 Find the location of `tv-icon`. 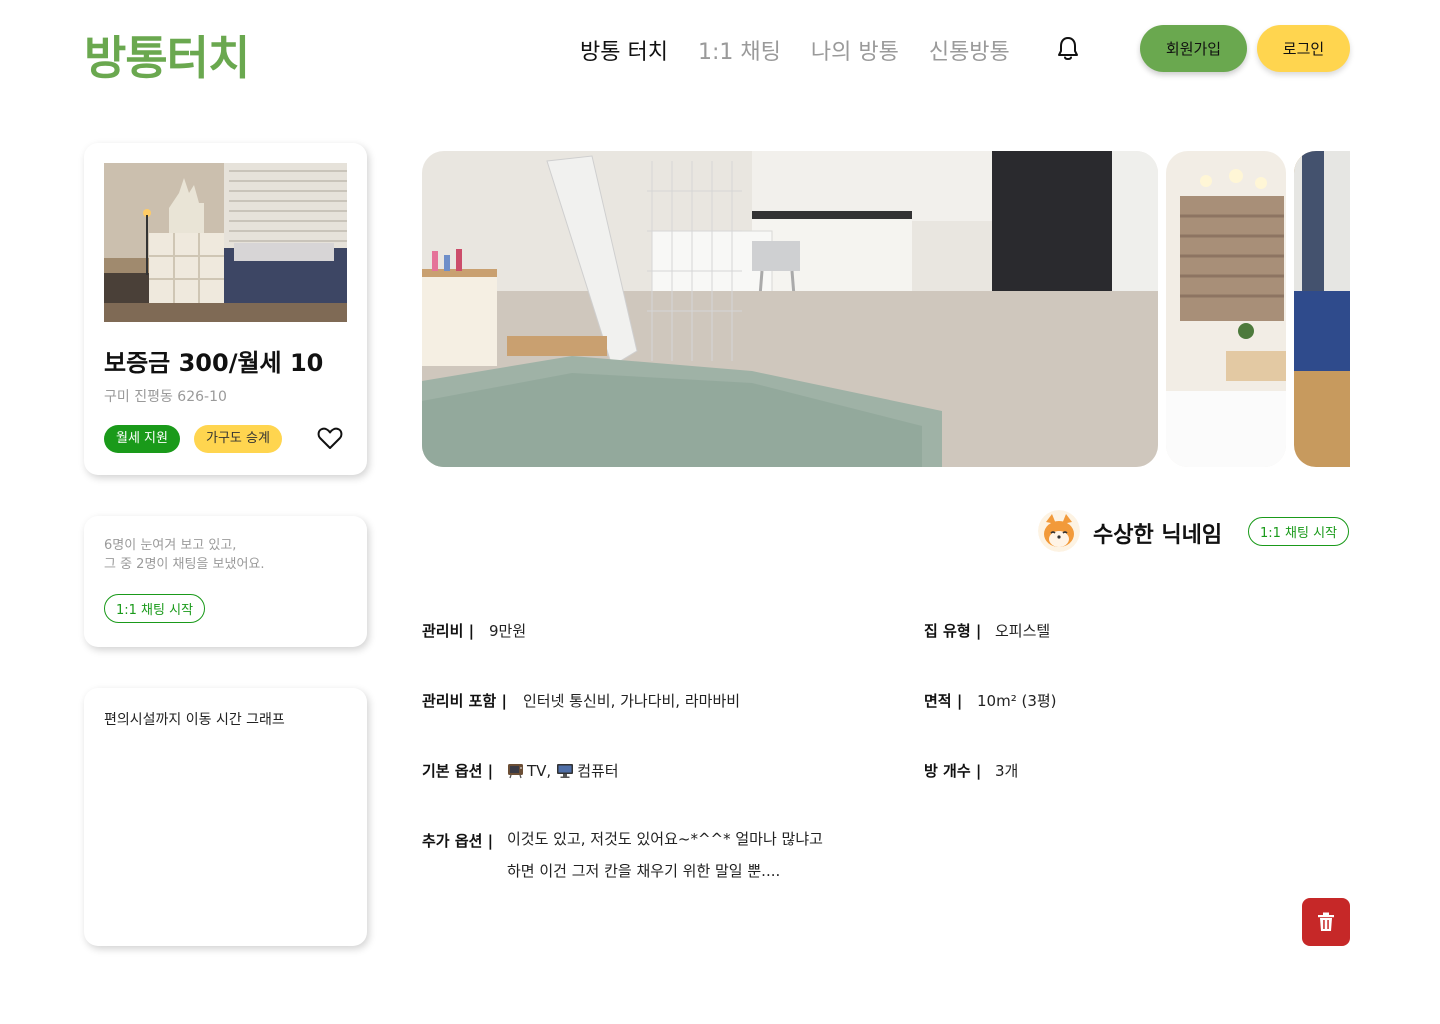

tv-icon is located at coordinates (515, 770).